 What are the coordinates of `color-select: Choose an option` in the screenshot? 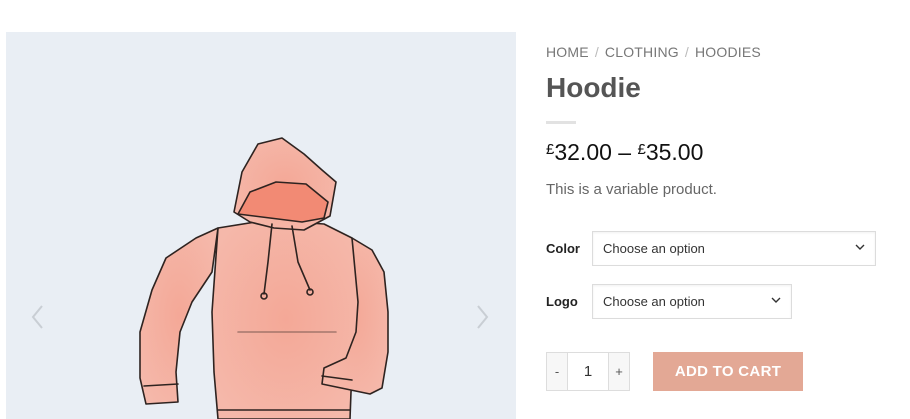 It's located at (734, 248).